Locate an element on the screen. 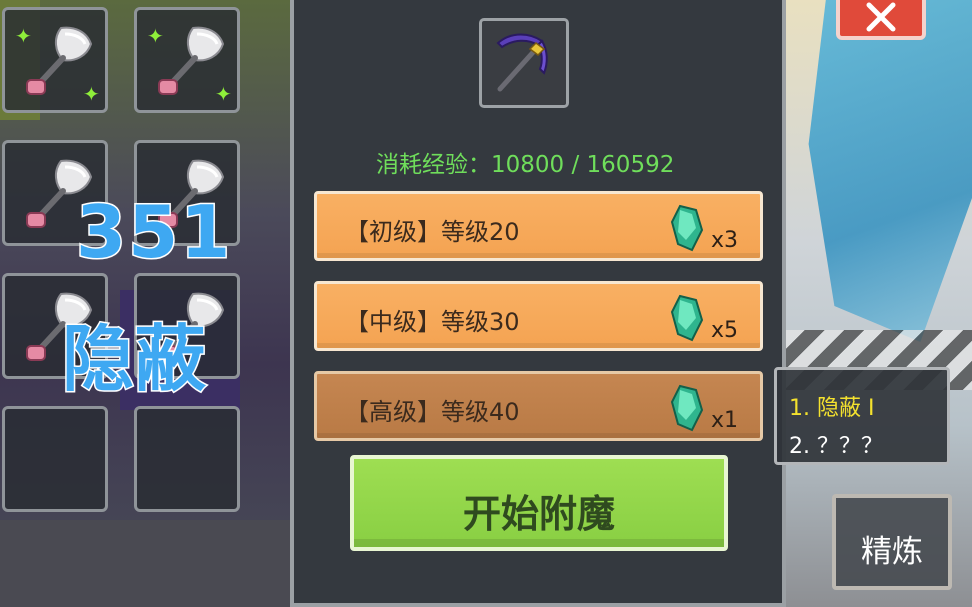 This screenshot has width=972, height=607. level-button-advanced: 【高级】等级40 x1 is located at coordinates (538, 406).